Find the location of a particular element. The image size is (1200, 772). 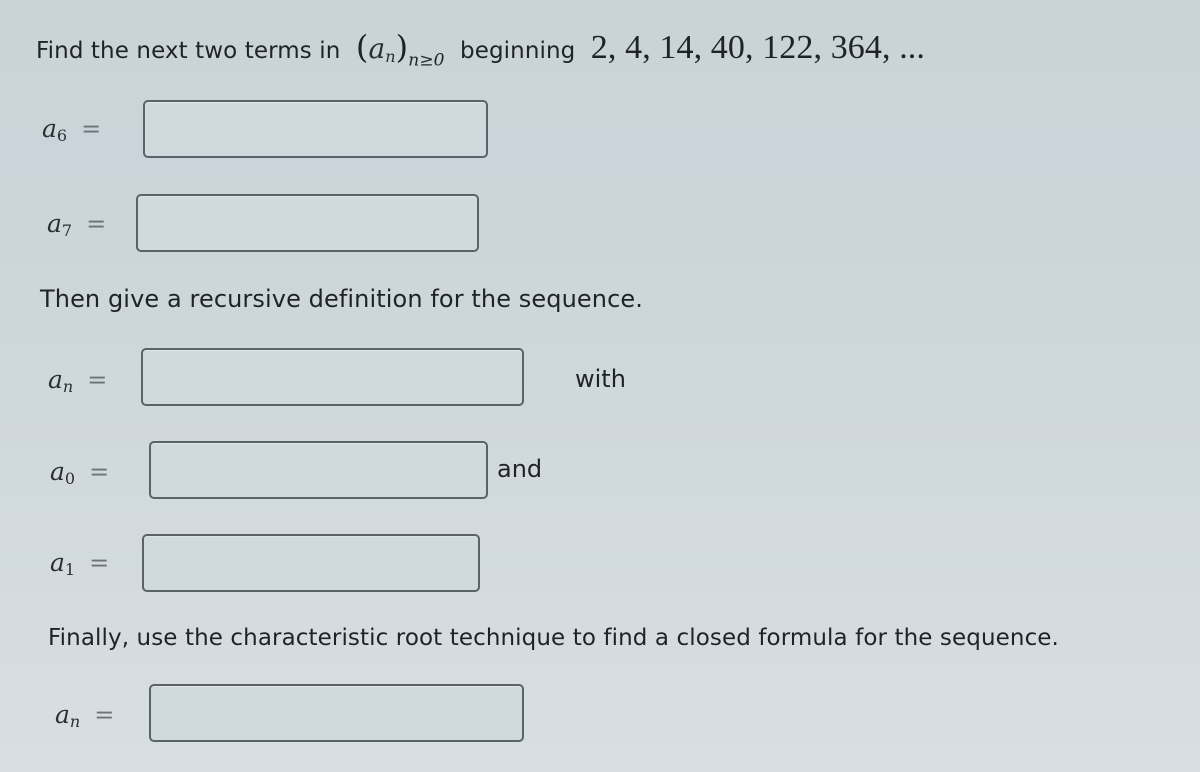

closed-formula-label: an = is located at coordinates (85, 715).